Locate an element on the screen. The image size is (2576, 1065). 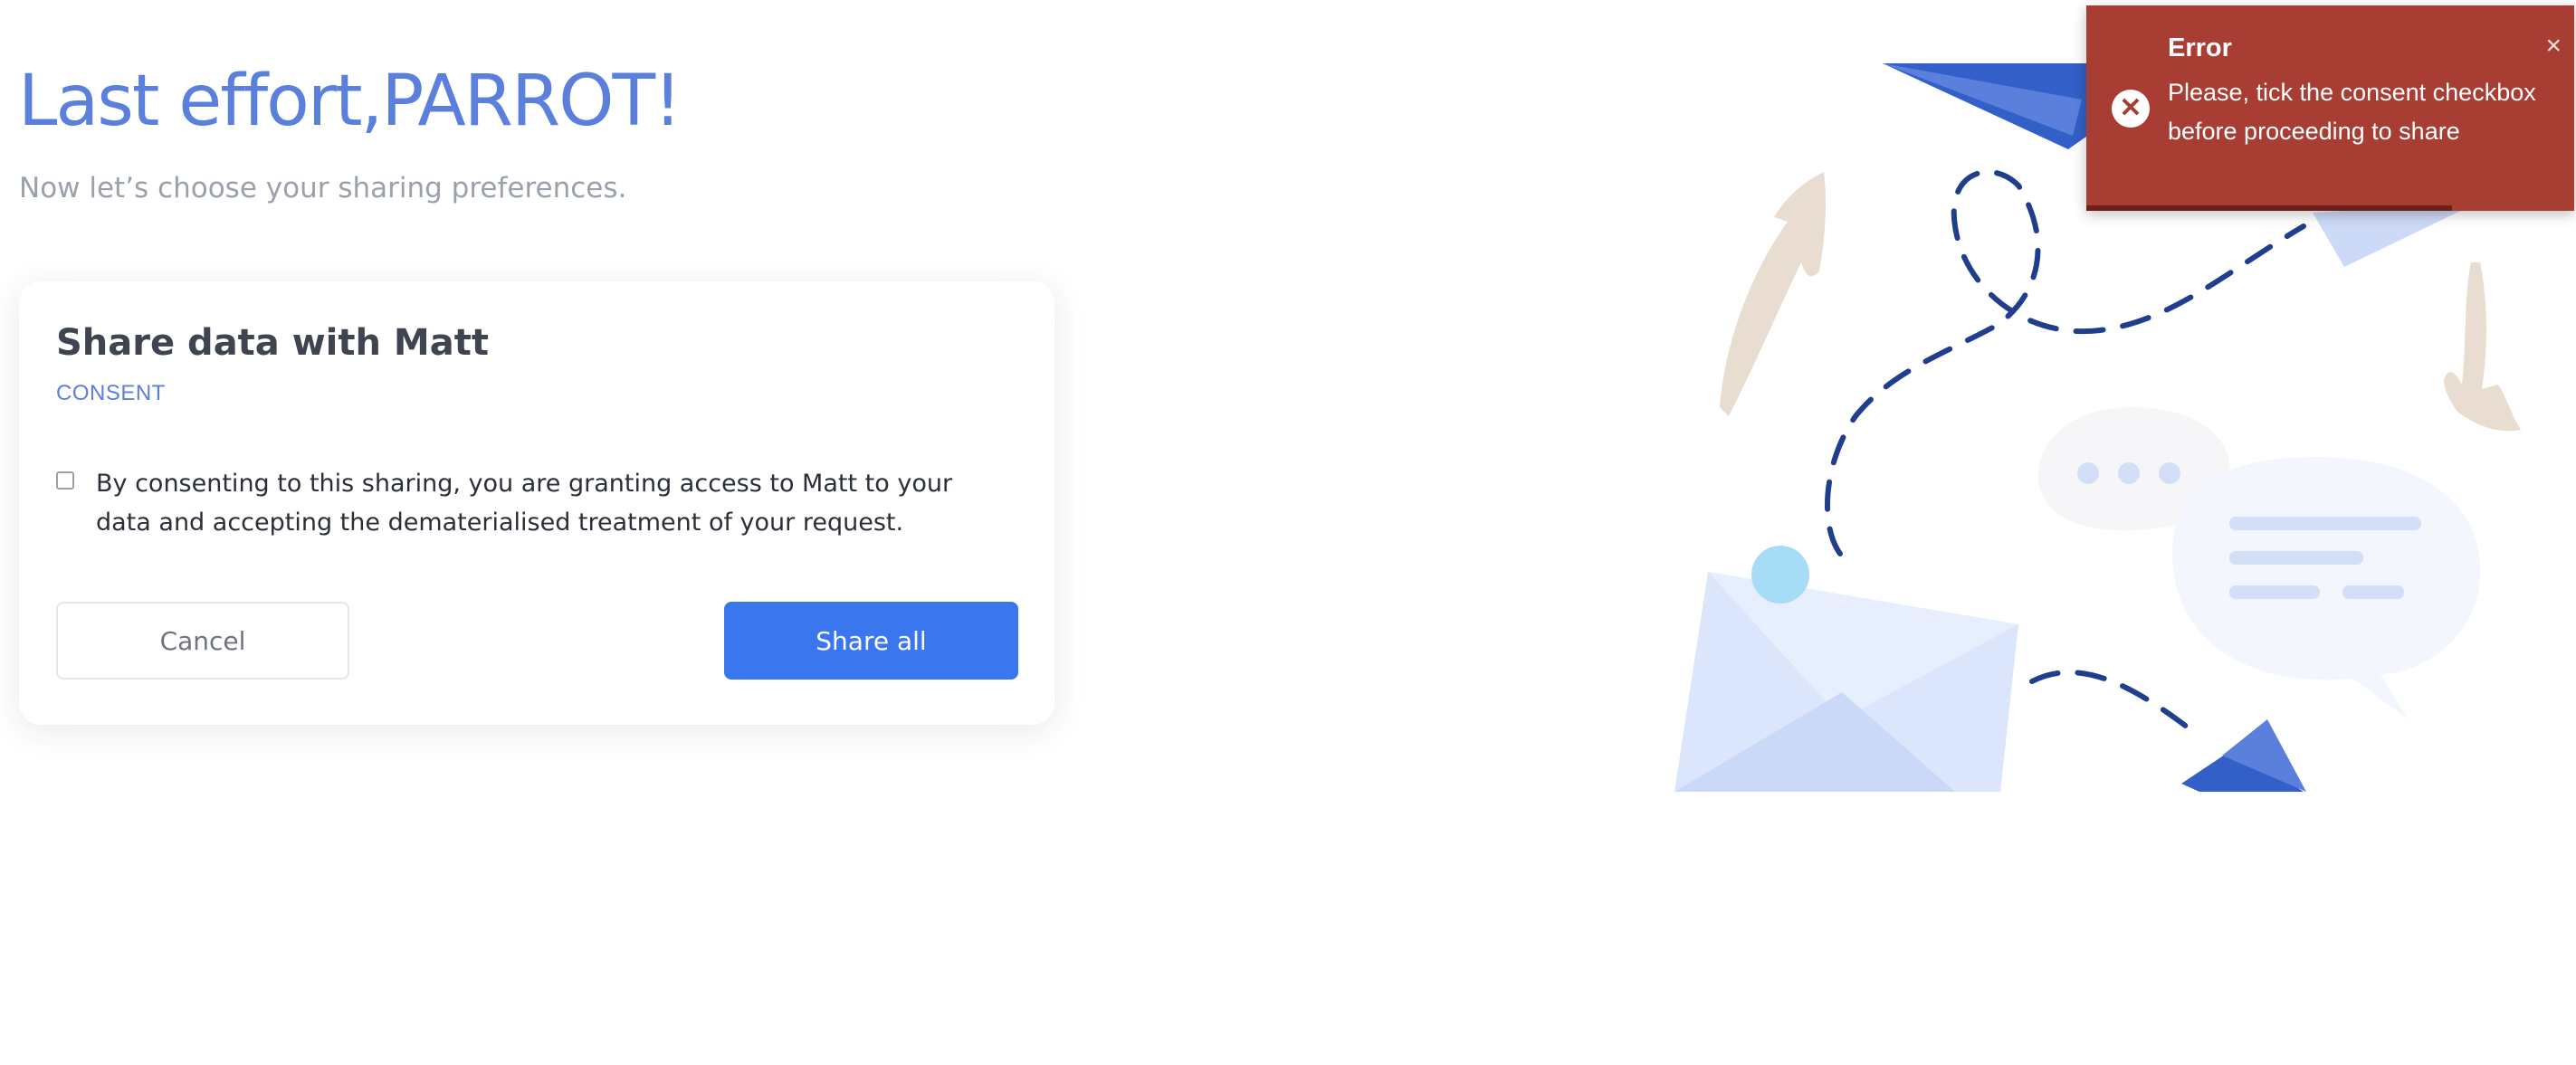
beige-arrow-down-icon is located at coordinates (2483, 347).